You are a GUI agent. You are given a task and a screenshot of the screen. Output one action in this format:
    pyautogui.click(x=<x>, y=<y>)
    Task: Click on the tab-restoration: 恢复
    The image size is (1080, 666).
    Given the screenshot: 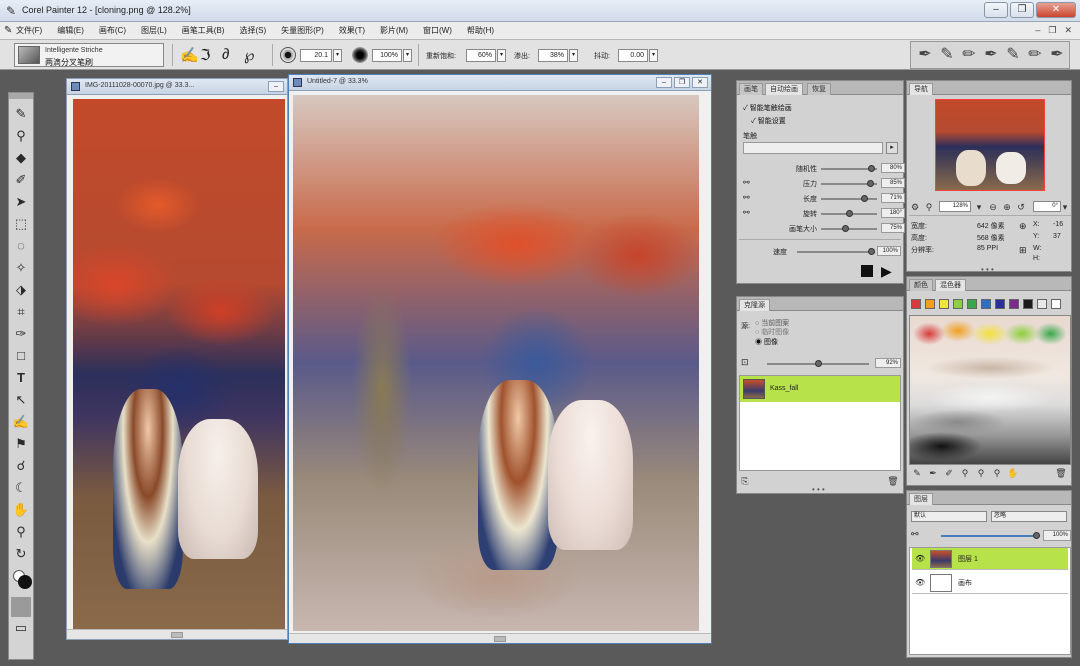 What is the action you would take?
    pyautogui.click(x=819, y=89)
    